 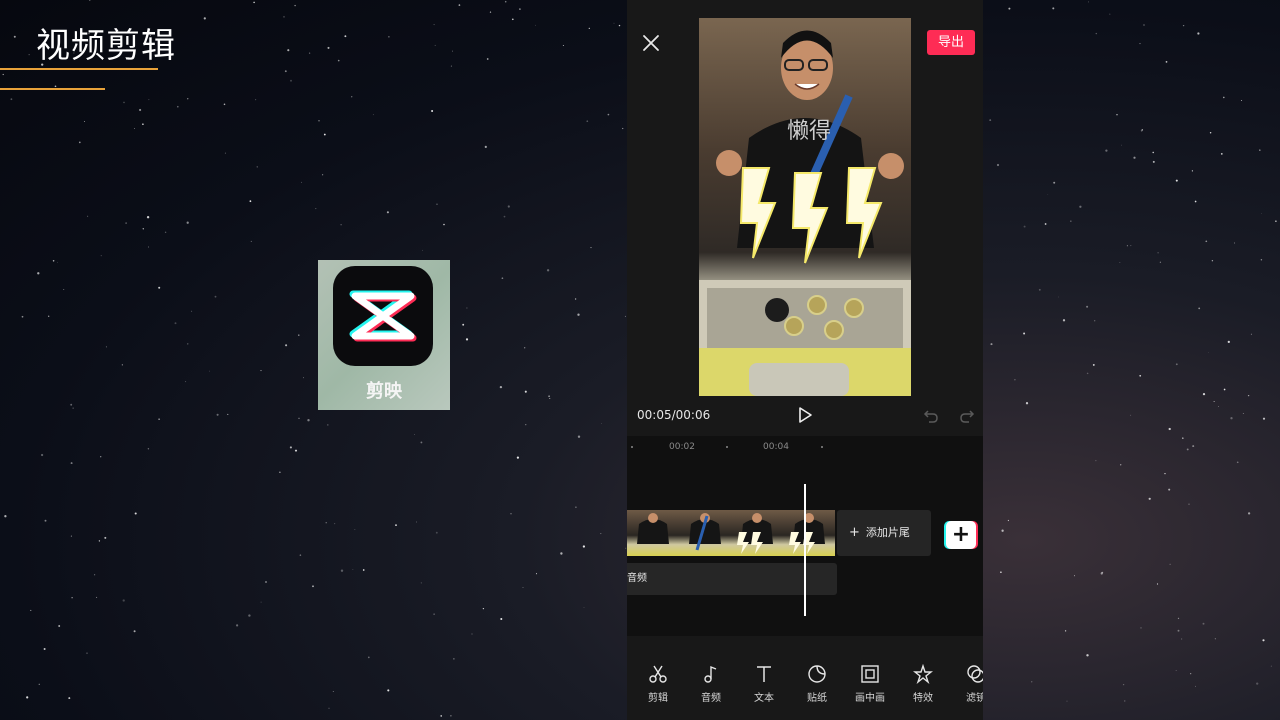 What do you see at coordinates (805, 207) in the screenshot?
I see `video-preview: 懒得` at bounding box center [805, 207].